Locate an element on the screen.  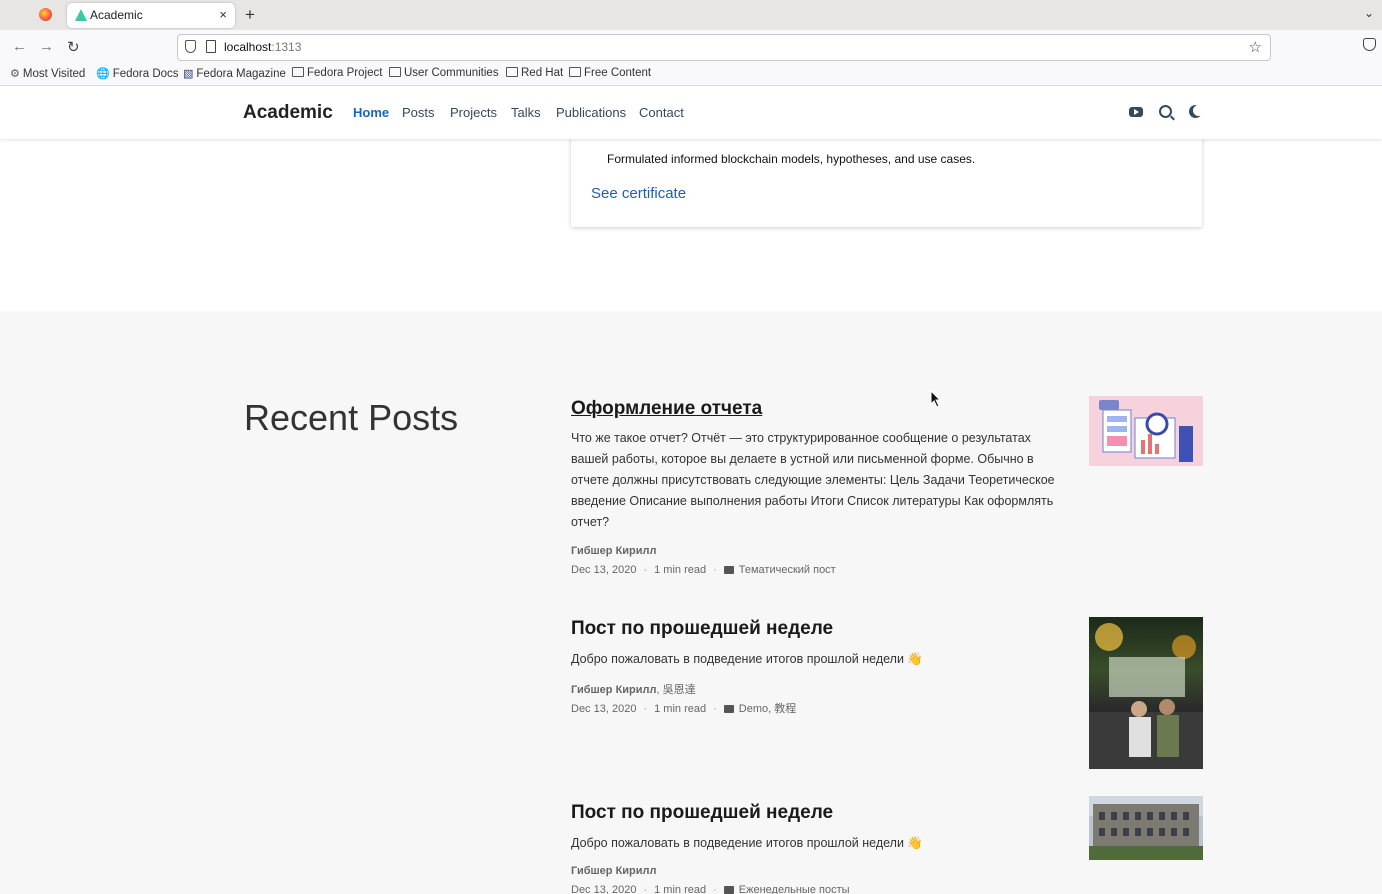
url-text: localhost:1313 is located at coordinates (262, 47).